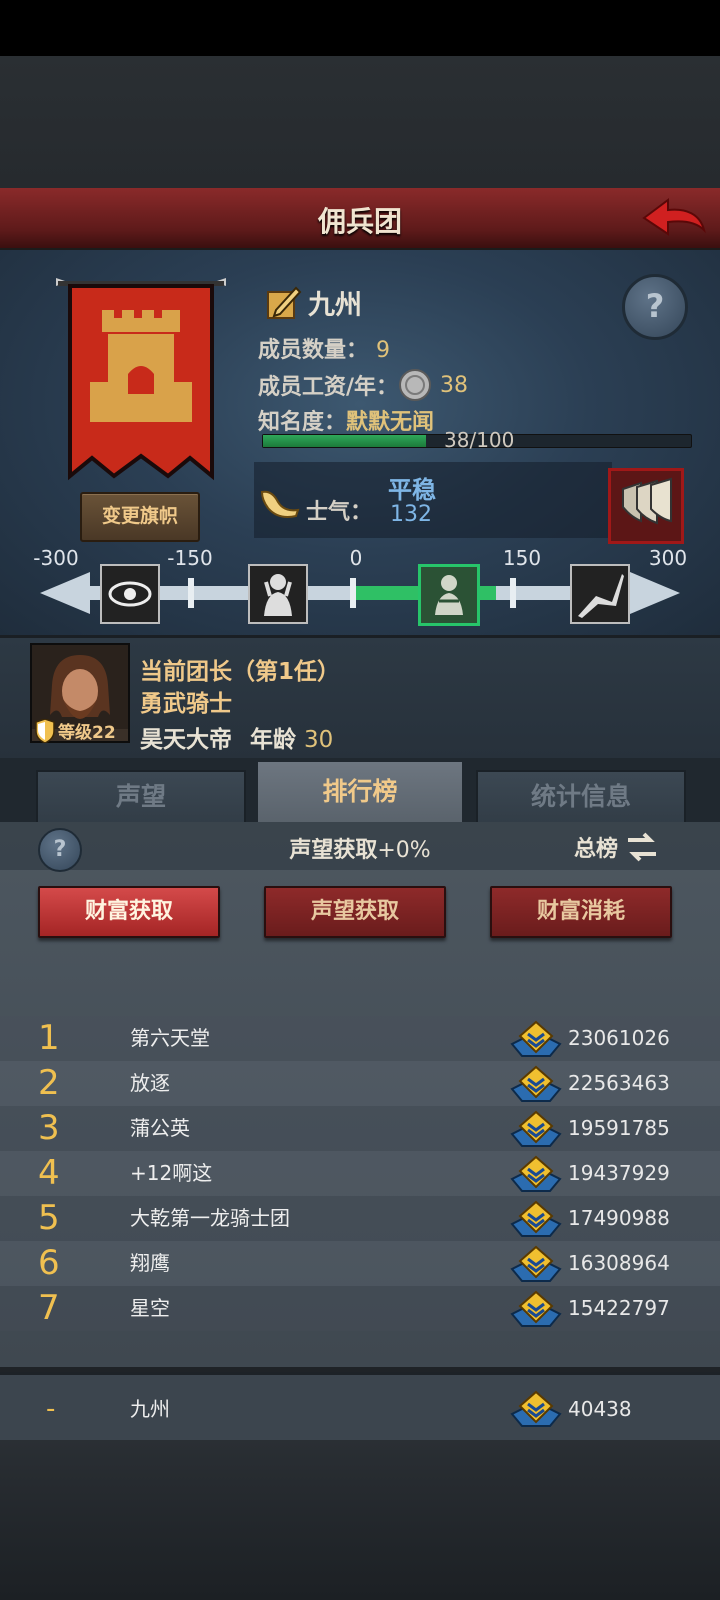  Describe the element at coordinates (160, 1128) in the screenshot. I see `guild-name: 蒲公英` at that location.